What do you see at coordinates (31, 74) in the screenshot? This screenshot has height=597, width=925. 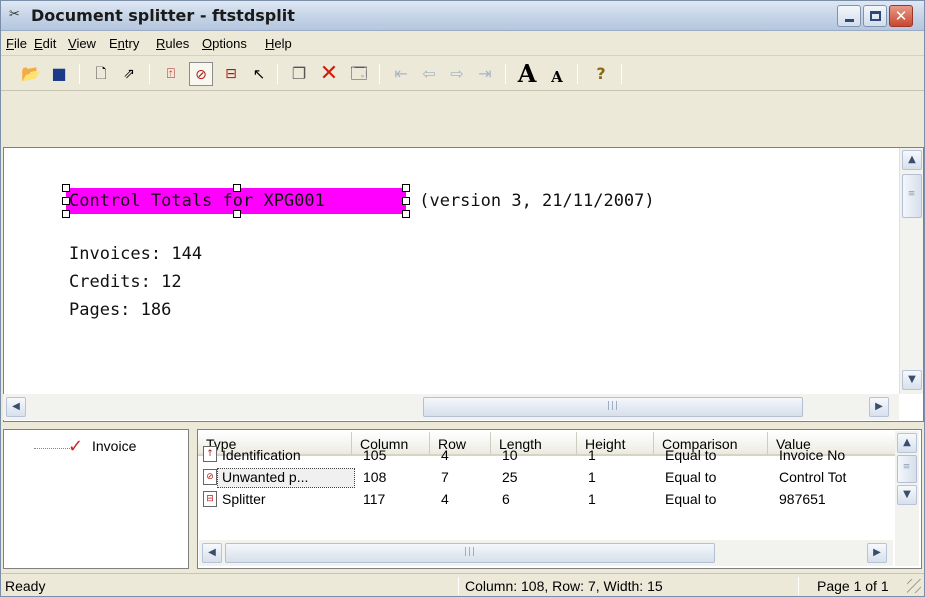 I see `open-folder-icon: 📂` at bounding box center [31, 74].